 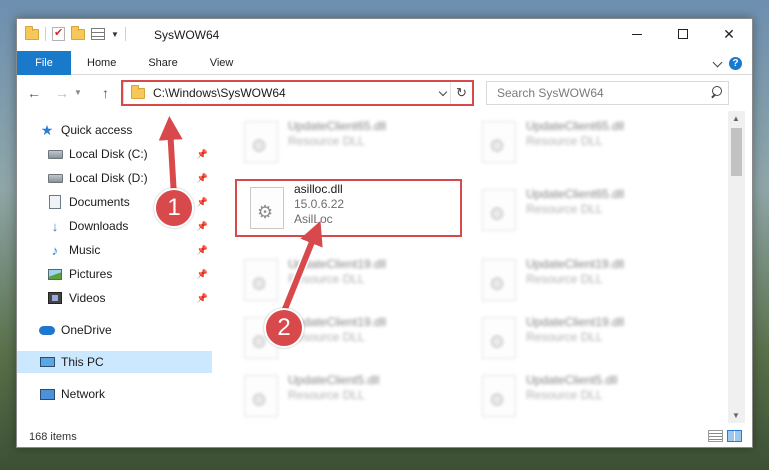 What do you see at coordinates (55, 250) in the screenshot?
I see `music-icon: ♪` at bounding box center [55, 250].